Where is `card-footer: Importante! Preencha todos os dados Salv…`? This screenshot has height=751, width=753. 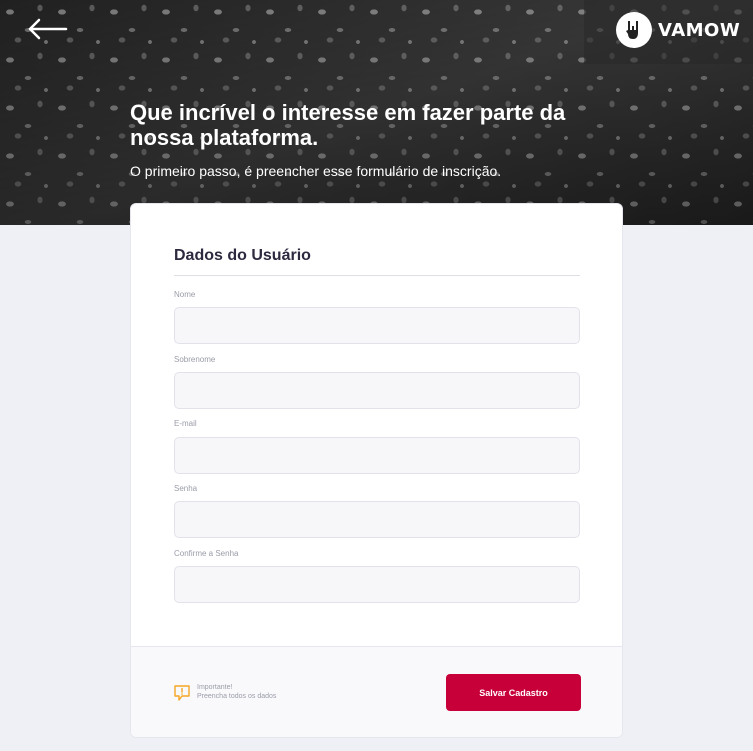 card-footer: Importante! Preencha todos os dados Salv… is located at coordinates (376, 691).